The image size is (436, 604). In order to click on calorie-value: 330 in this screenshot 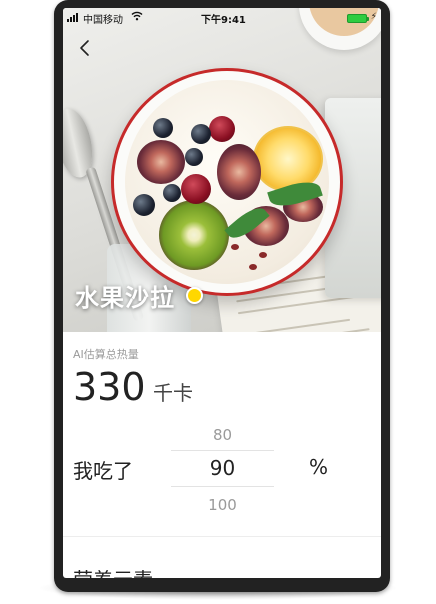, I will do `click(109, 387)`.